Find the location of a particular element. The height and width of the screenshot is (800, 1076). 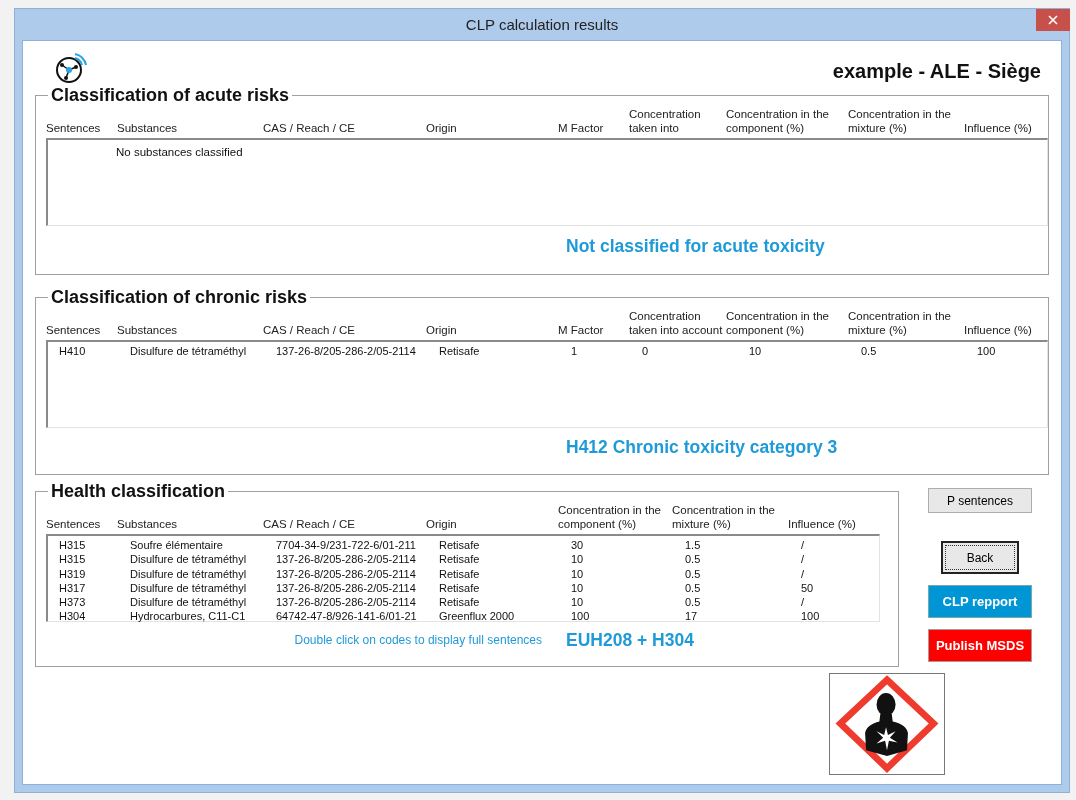

result-text: H412 Chronic toxicity category 3 is located at coordinates (702, 447).